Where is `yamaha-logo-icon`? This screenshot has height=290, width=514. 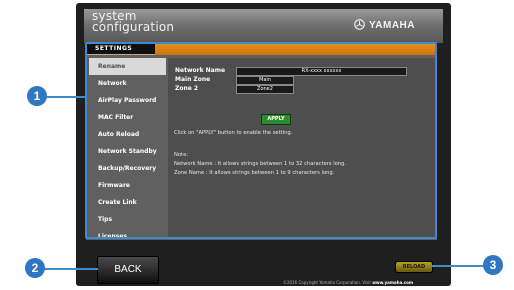
yamaha-logo-icon is located at coordinates (359, 24).